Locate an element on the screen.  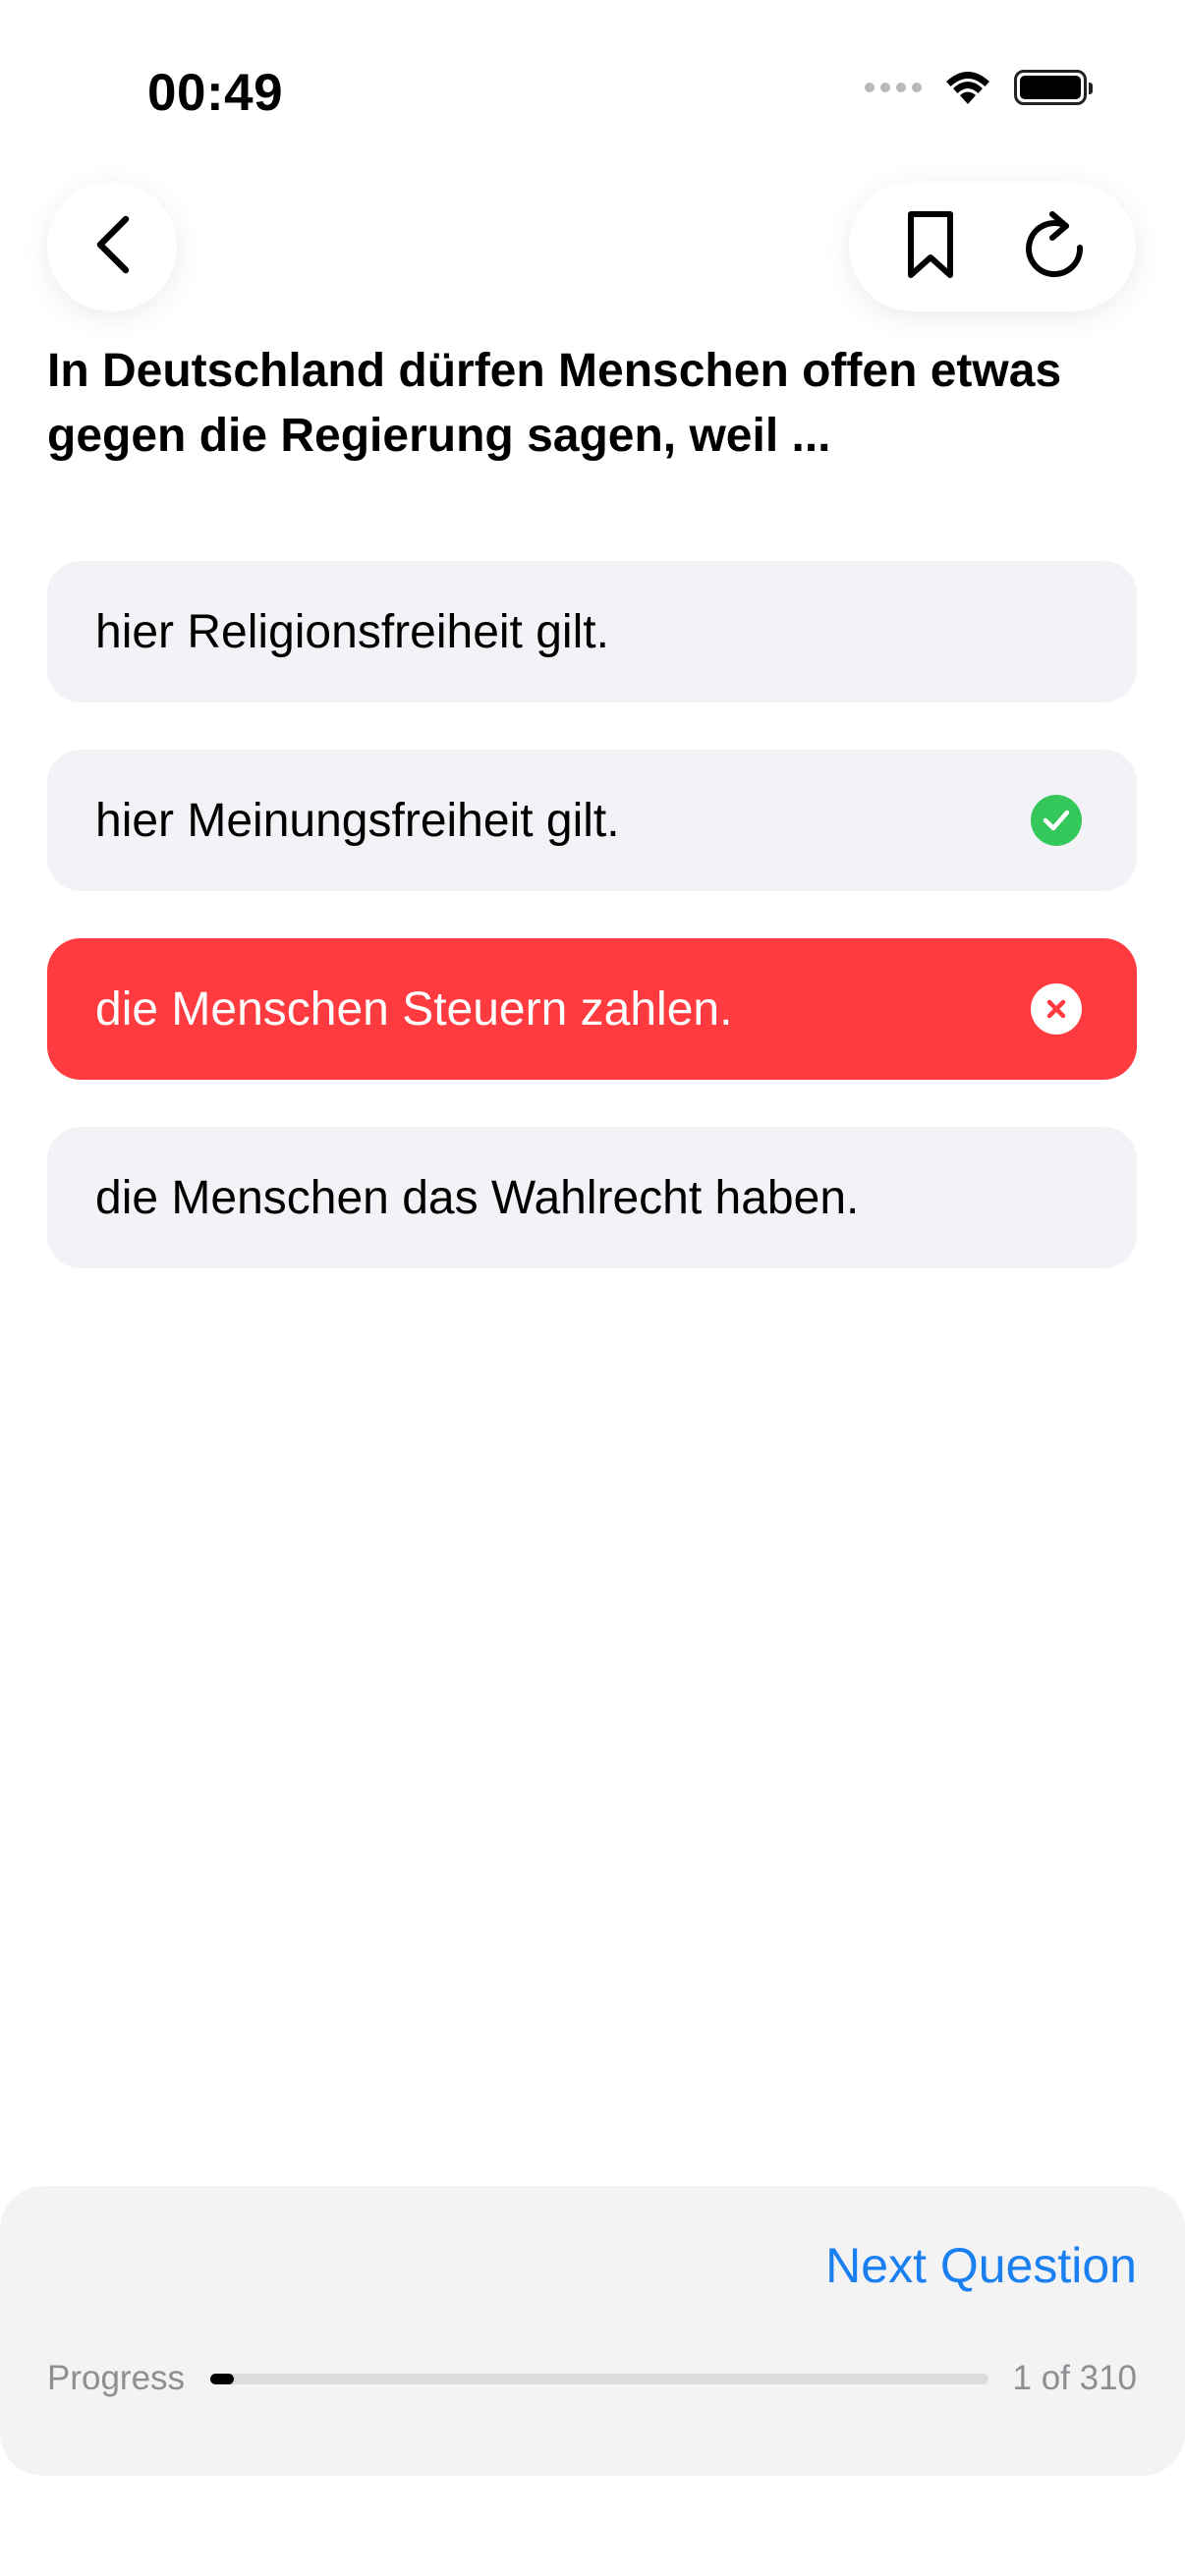
checkmark-circle-icon is located at coordinates (1057, 820).